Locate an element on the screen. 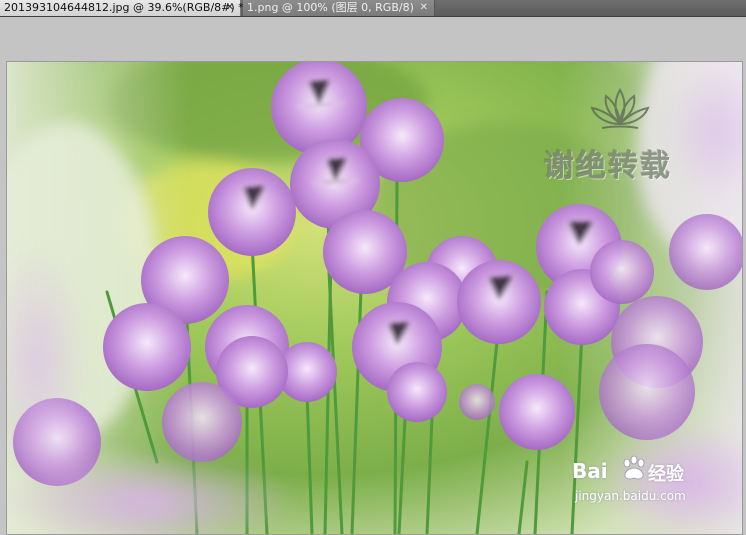  baidu-url: jingyan.baidu.com is located at coordinates (630, 496).